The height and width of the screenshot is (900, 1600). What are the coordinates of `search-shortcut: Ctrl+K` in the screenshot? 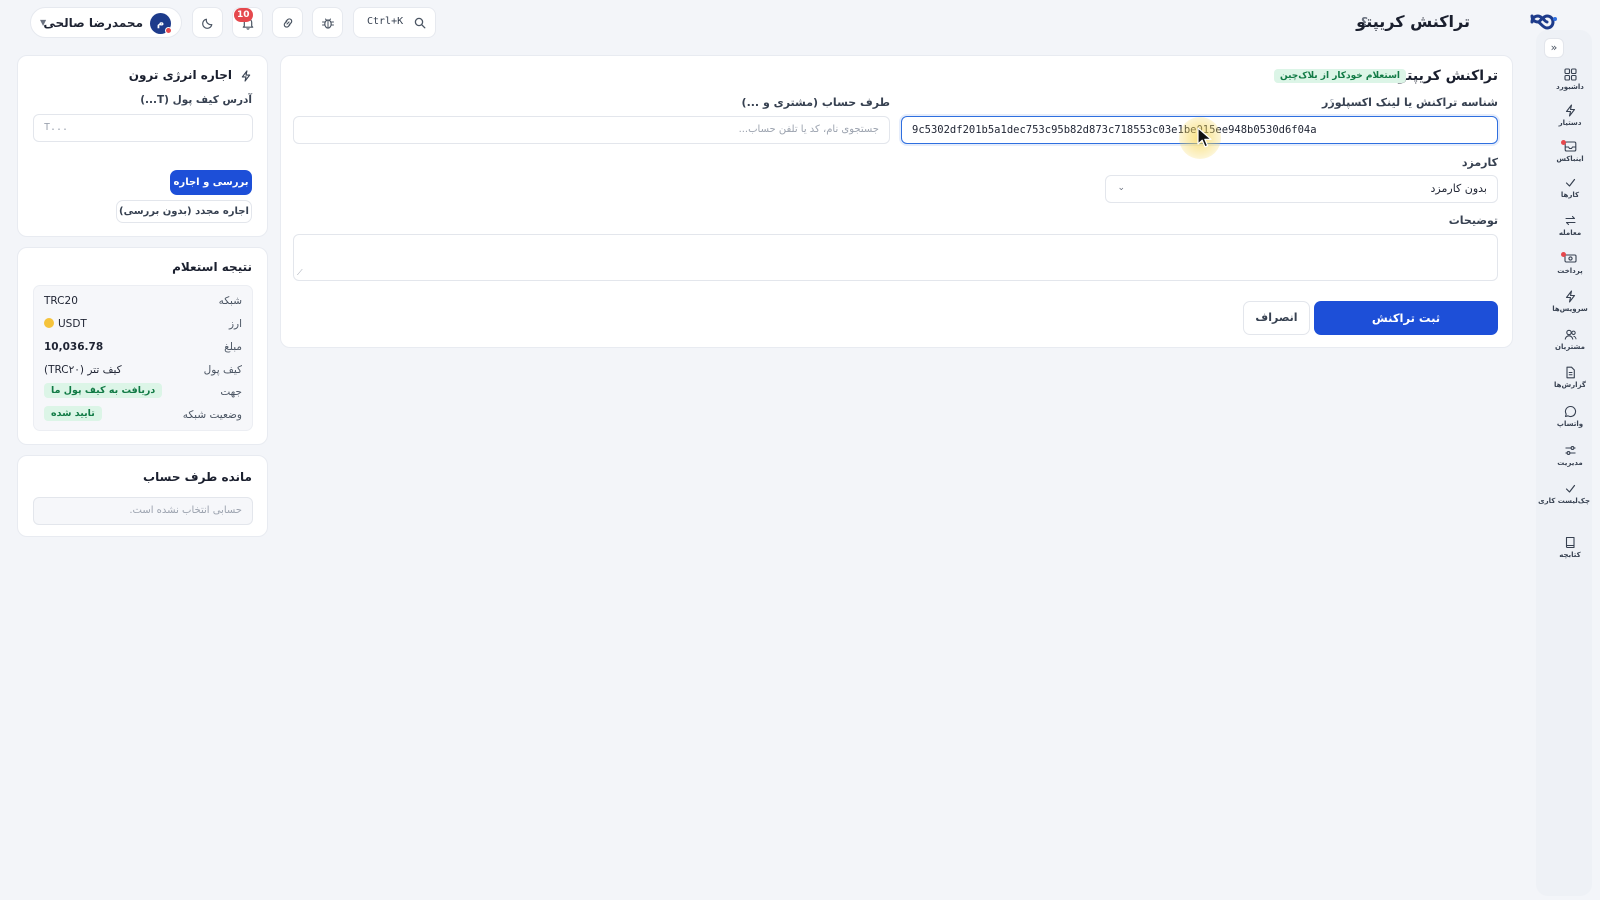 It's located at (385, 21).